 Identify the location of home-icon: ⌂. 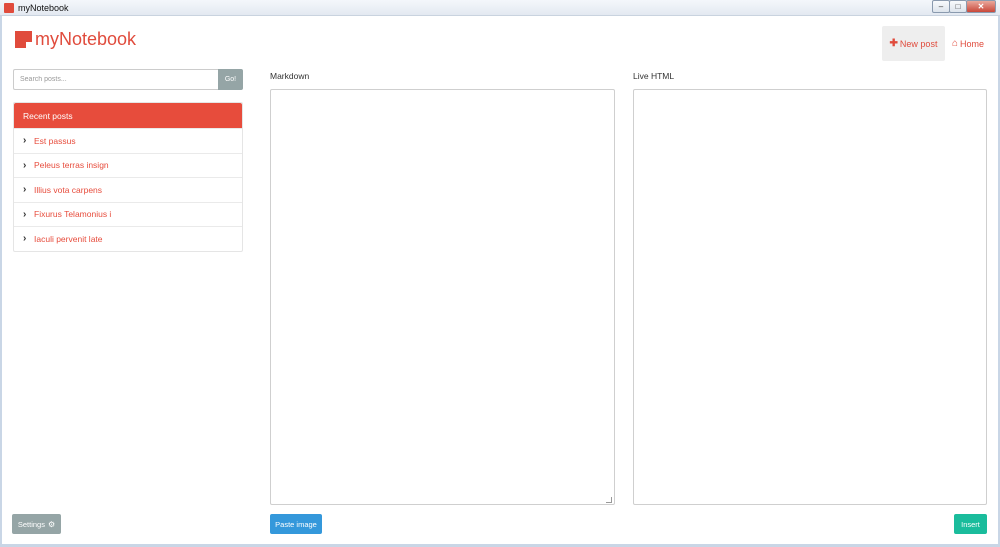
(955, 43).